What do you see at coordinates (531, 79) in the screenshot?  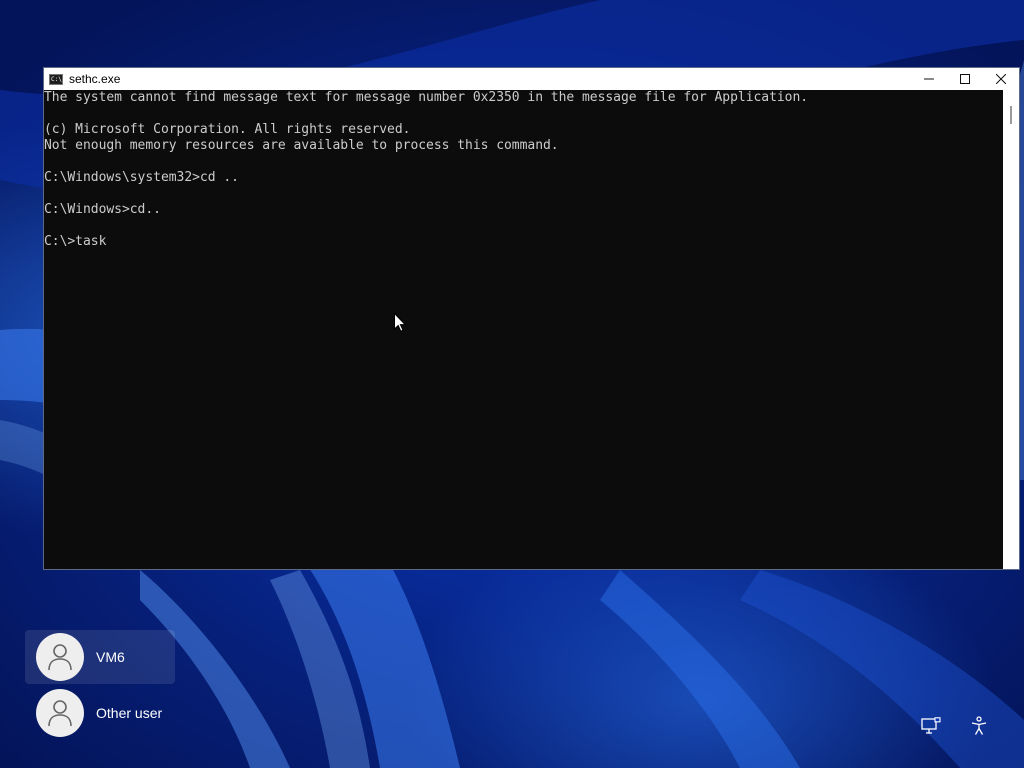 I see `title-bar: C:\ sethc.exe` at bounding box center [531, 79].